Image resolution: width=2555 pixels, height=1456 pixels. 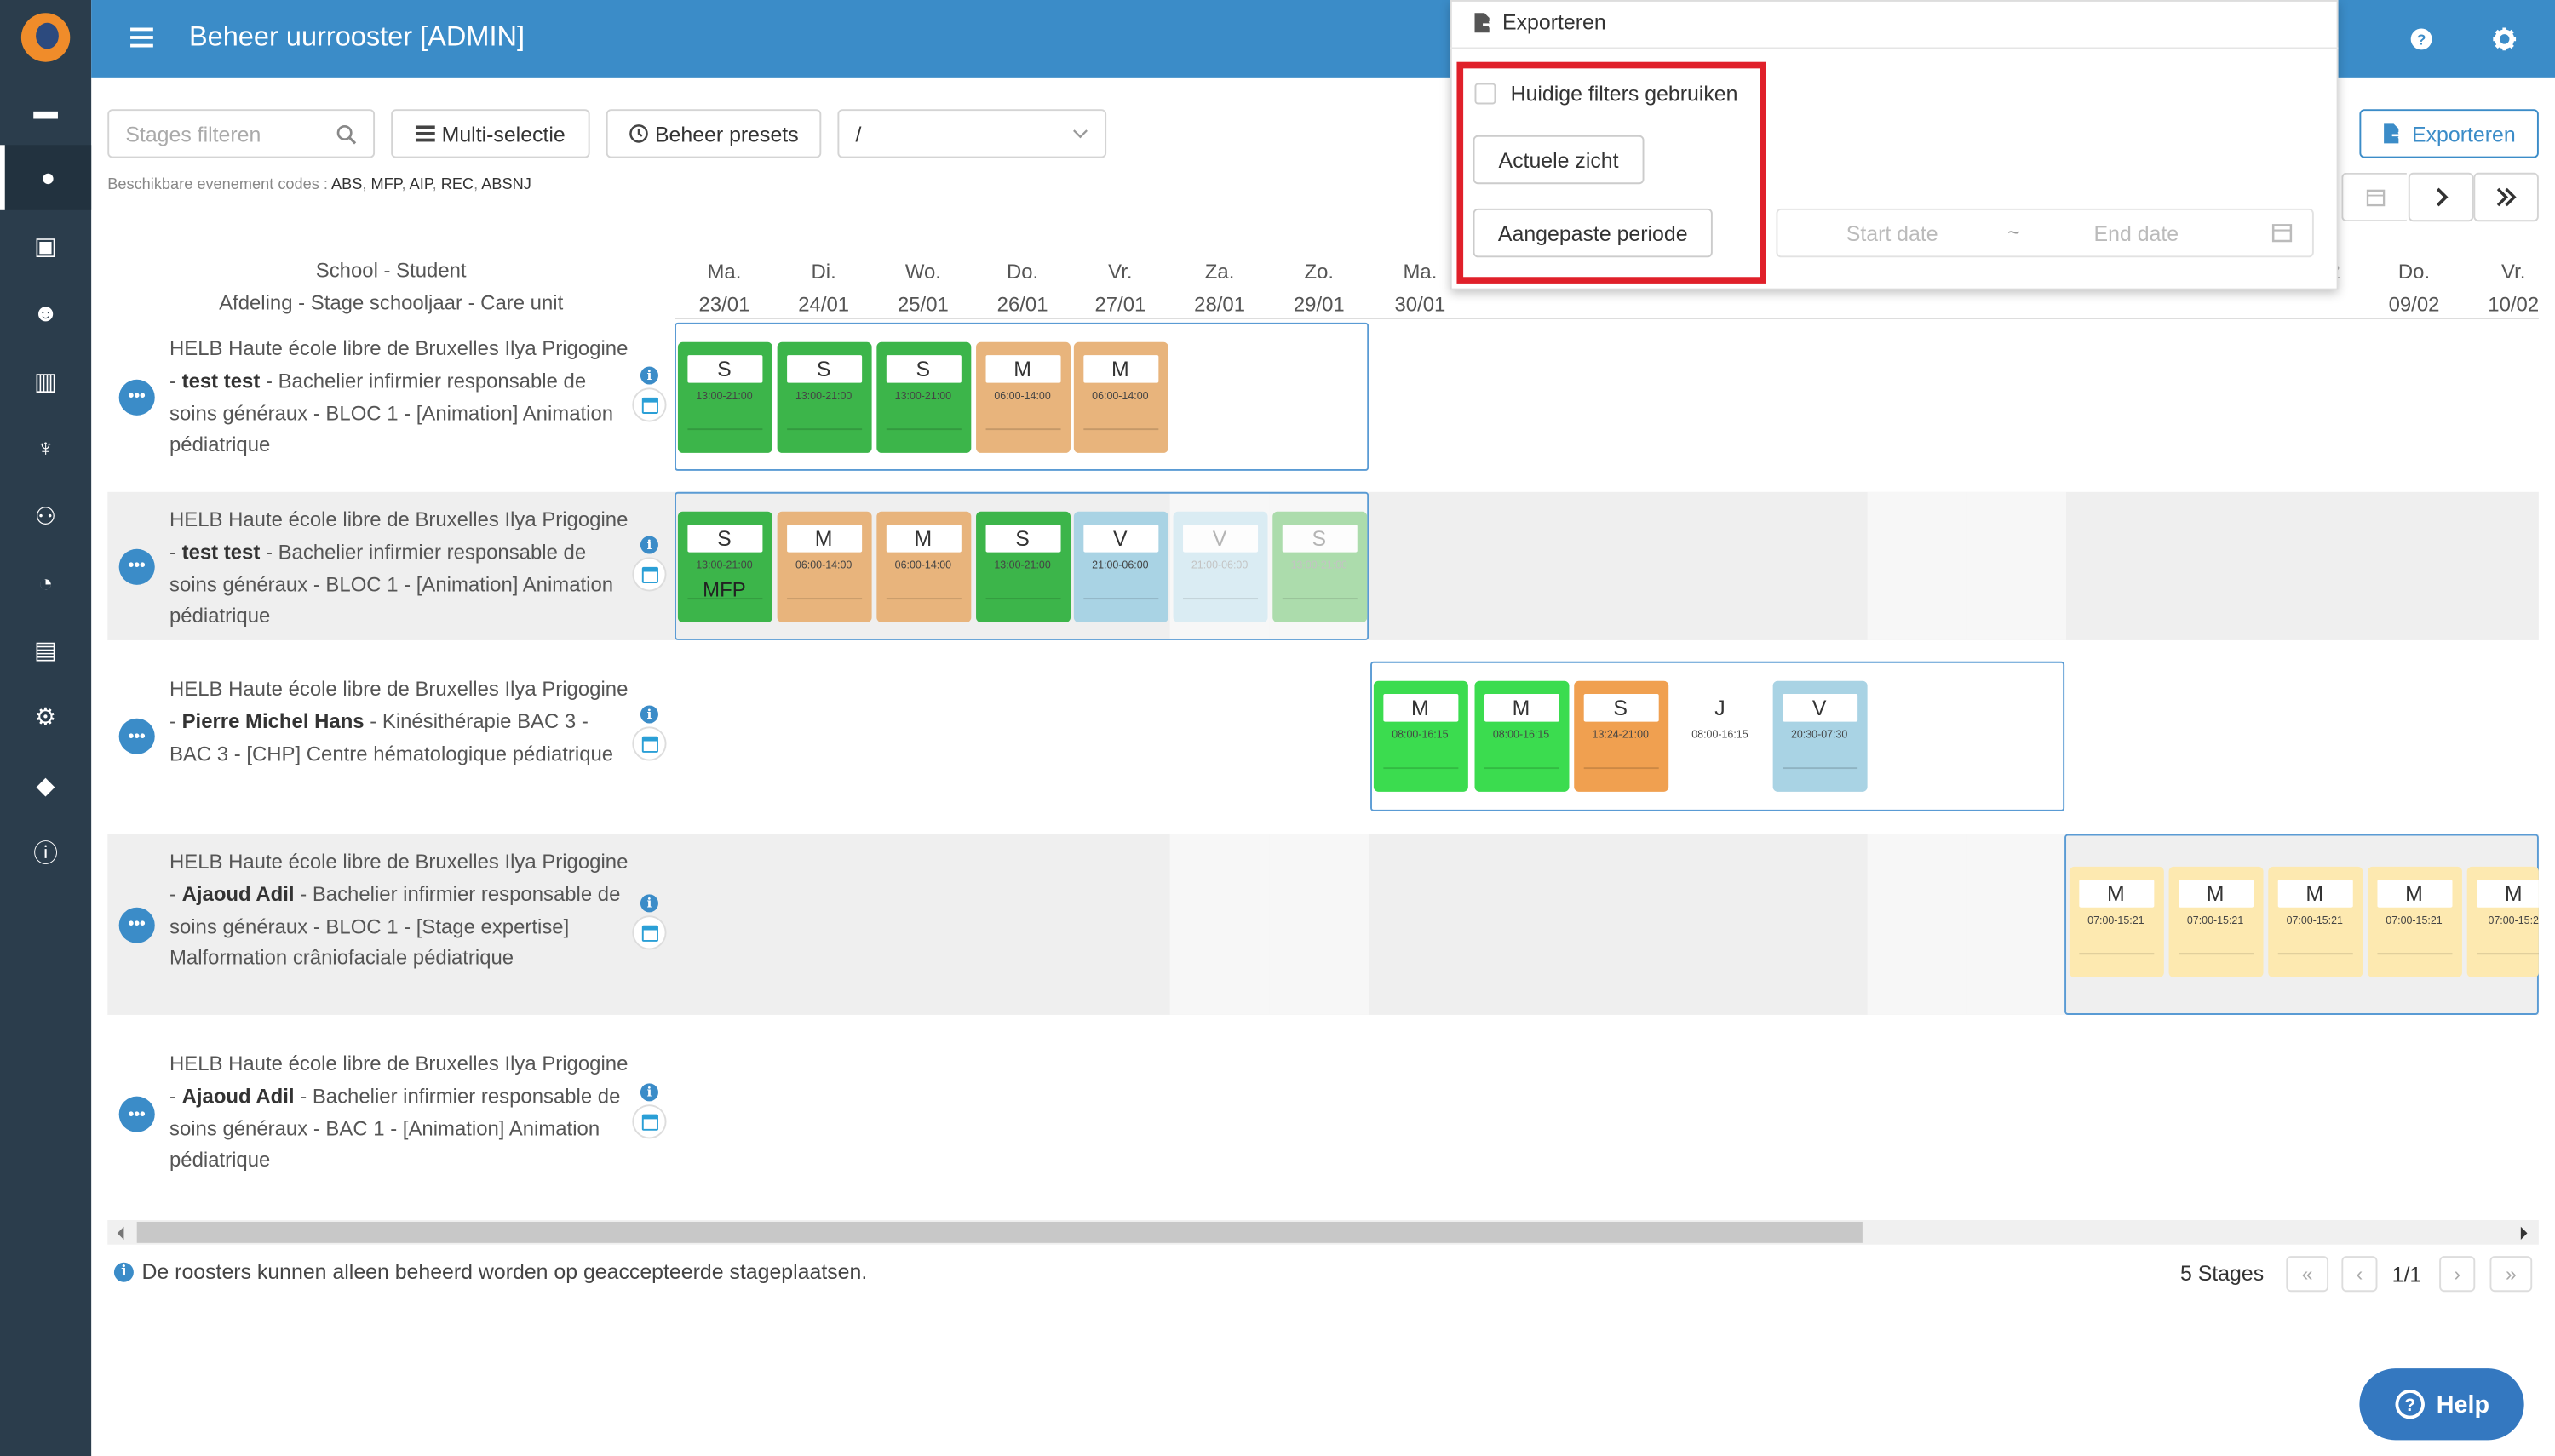 I want to click on stage-filter-input: Stages filteren, so click(x=242, y=133).